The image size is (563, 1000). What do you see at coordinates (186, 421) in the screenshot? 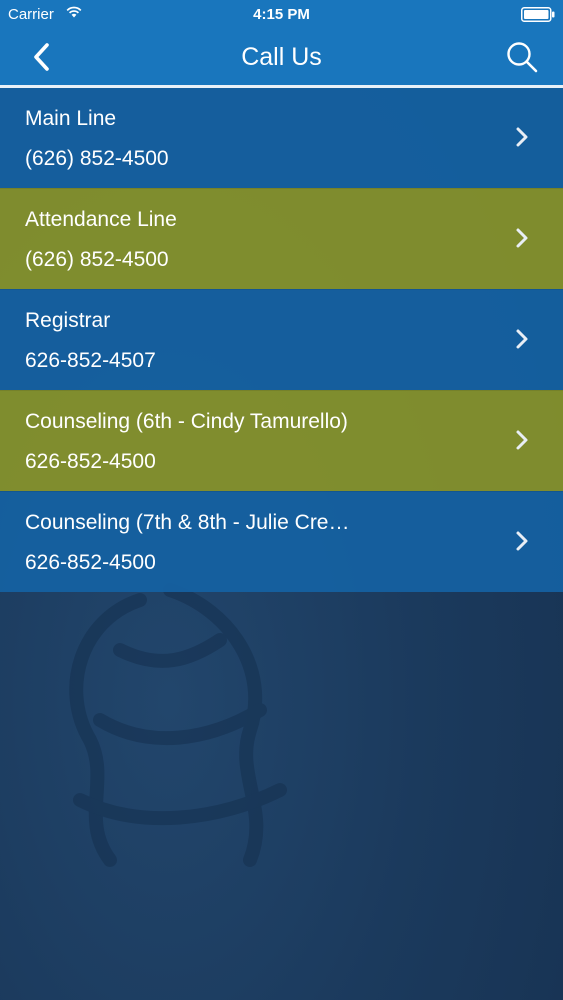
I see `contact-name: Counseling (6th - Cindy Tamurello)` at bounding box center [186, 421].